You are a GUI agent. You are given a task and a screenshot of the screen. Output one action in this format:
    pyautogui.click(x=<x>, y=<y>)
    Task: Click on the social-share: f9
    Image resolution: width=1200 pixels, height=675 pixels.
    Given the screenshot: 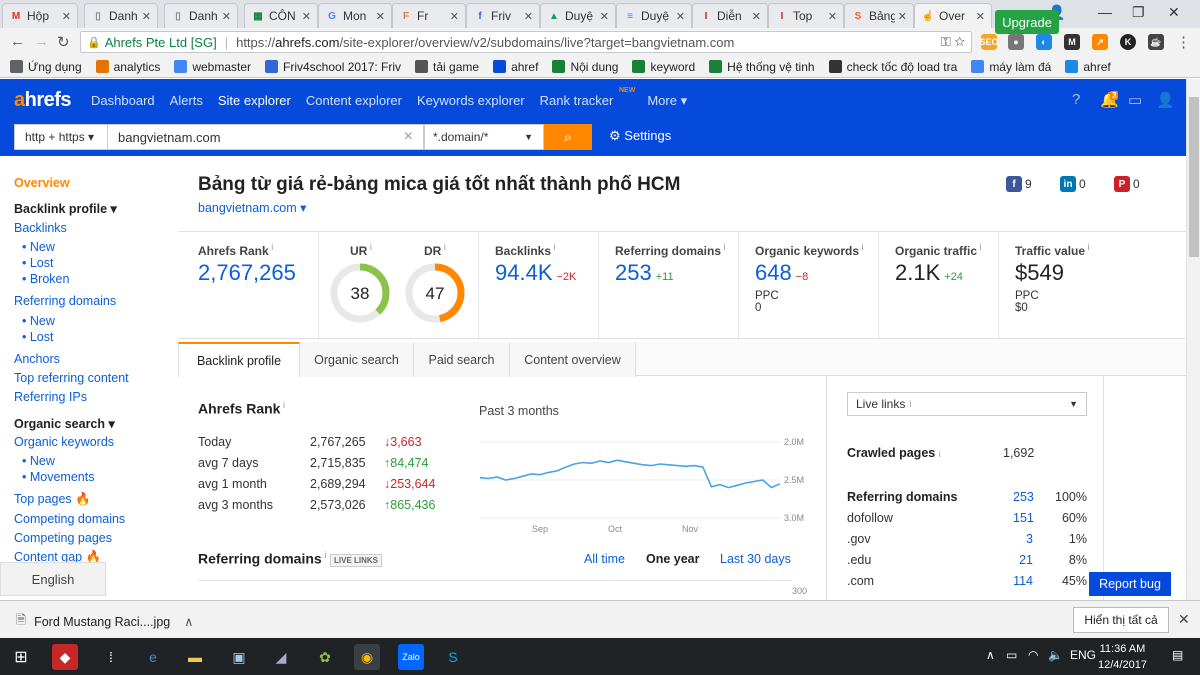 What is the action you would take?
    pyautogui.click(x=1019, y=184)
    